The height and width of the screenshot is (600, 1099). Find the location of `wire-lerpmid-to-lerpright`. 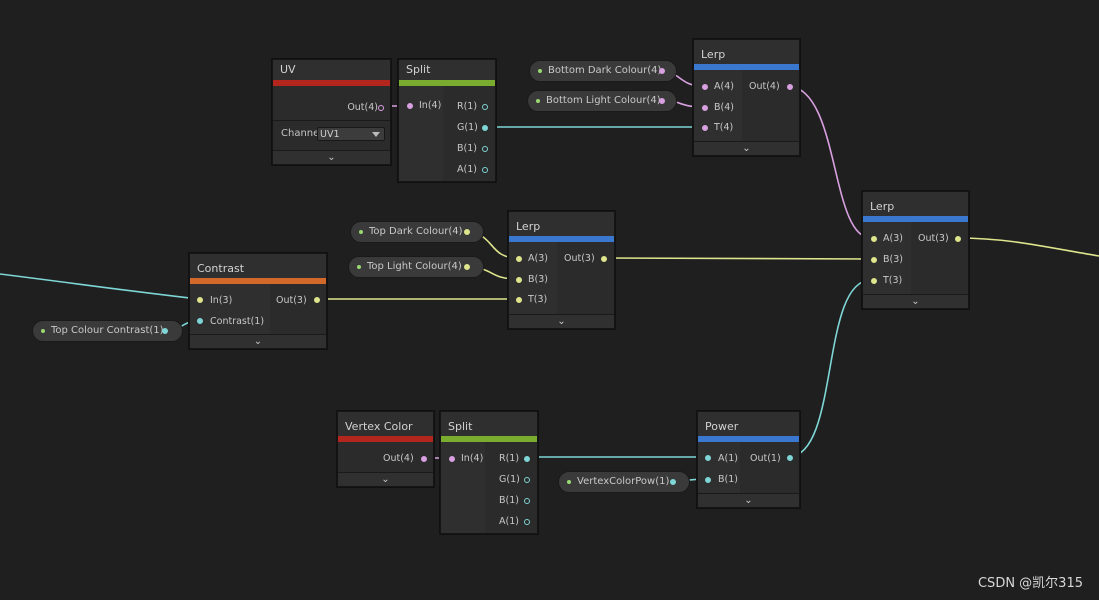

wire-lerpmid-to-lerpright is located at coordinates (737, 258).